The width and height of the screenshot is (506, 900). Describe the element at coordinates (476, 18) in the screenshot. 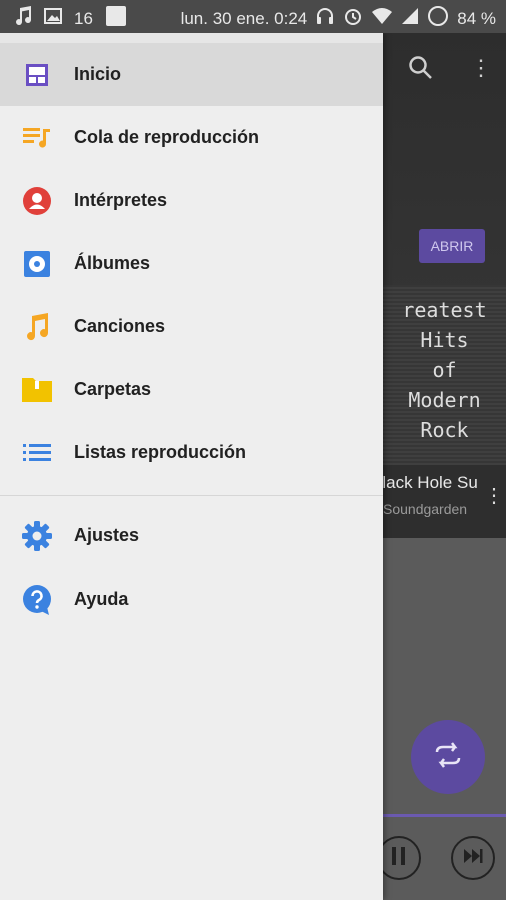

I see `battery-percent: 84 %` at that location.